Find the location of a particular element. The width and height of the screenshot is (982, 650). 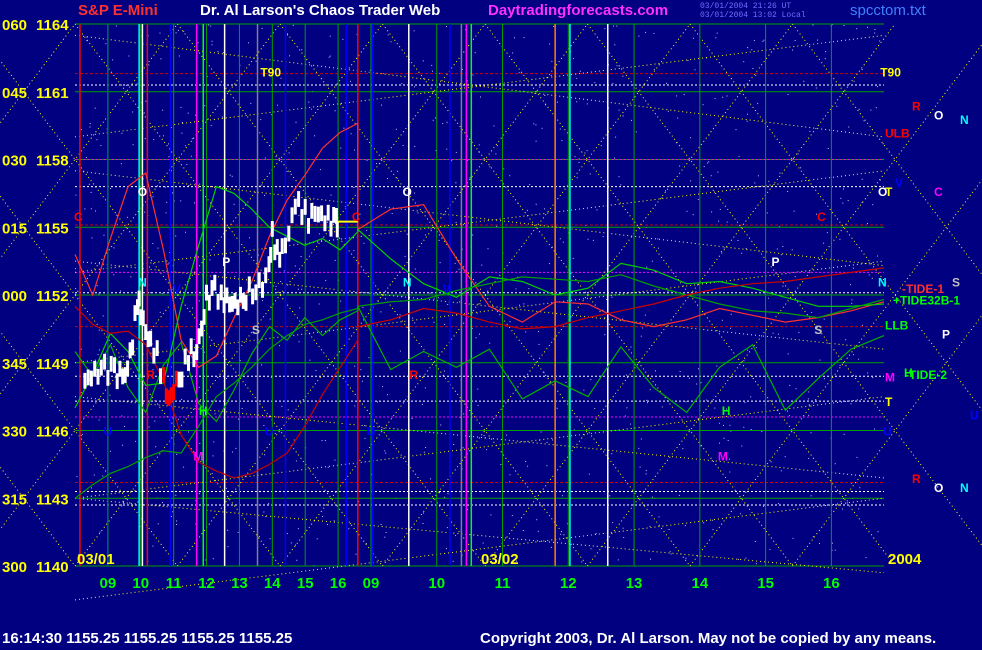

chart-marker: S is located at coordinates (818, 330).